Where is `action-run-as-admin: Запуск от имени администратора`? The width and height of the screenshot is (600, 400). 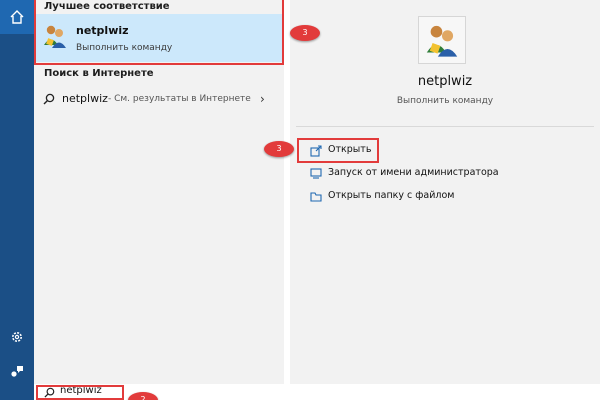
action-run-as-admin: Запуск от имени администратора is located at coordinates (436, 174).